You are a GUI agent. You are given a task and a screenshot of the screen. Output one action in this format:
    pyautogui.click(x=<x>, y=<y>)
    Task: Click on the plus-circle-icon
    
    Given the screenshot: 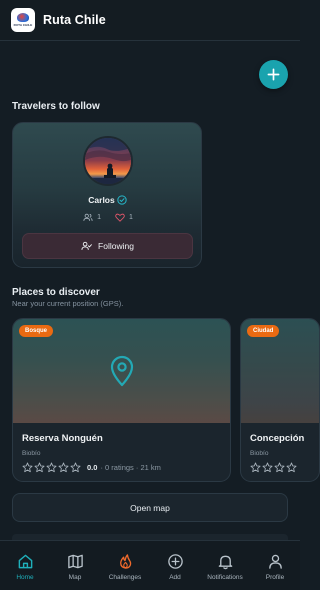 What is the action you would take?
    pyautogui.click(x=175, y=561)
    